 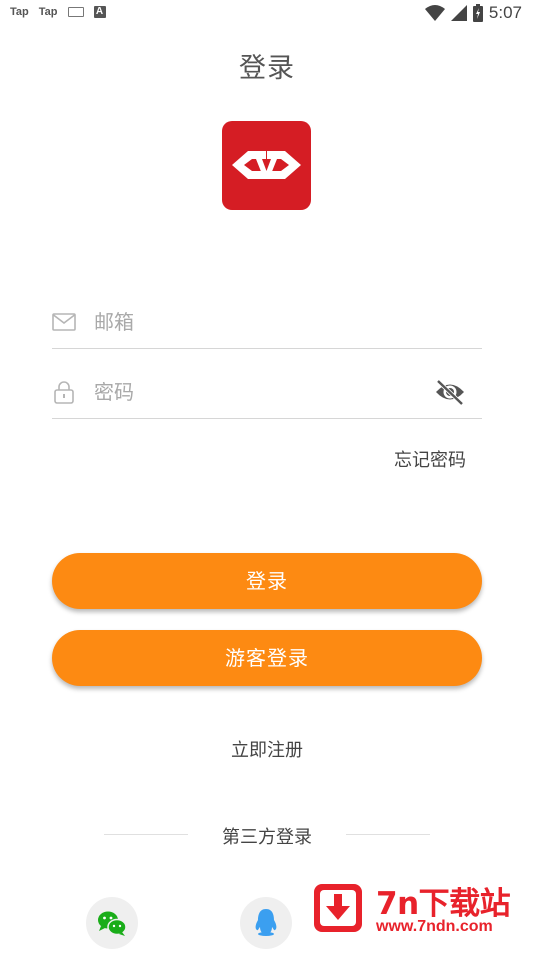 What do you see at coordinates (75, 12) in the screenshot?
I see `keyboard-icon` at bounding box center [75, 12].